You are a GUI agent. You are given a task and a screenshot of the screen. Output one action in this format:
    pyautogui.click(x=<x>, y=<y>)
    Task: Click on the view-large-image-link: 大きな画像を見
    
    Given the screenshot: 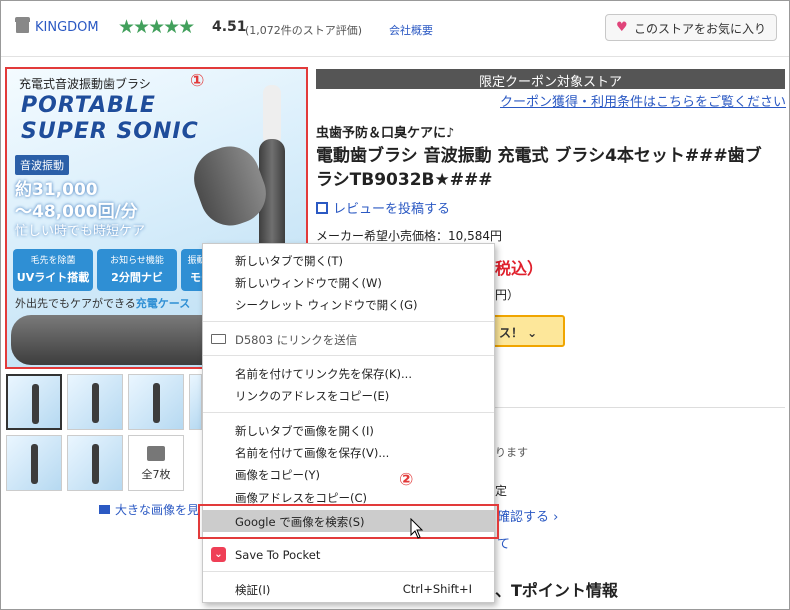 What is the action you would take?
    pyautogui.click(x=149, y=509)
    